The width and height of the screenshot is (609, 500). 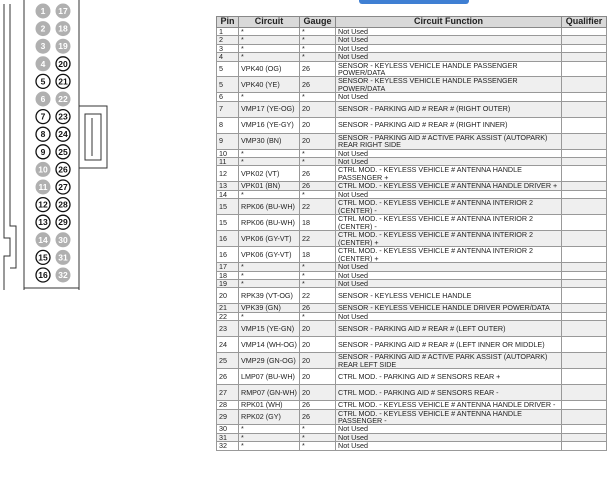 I want to click on connector-pin: 10, so click(x=43, y=169).